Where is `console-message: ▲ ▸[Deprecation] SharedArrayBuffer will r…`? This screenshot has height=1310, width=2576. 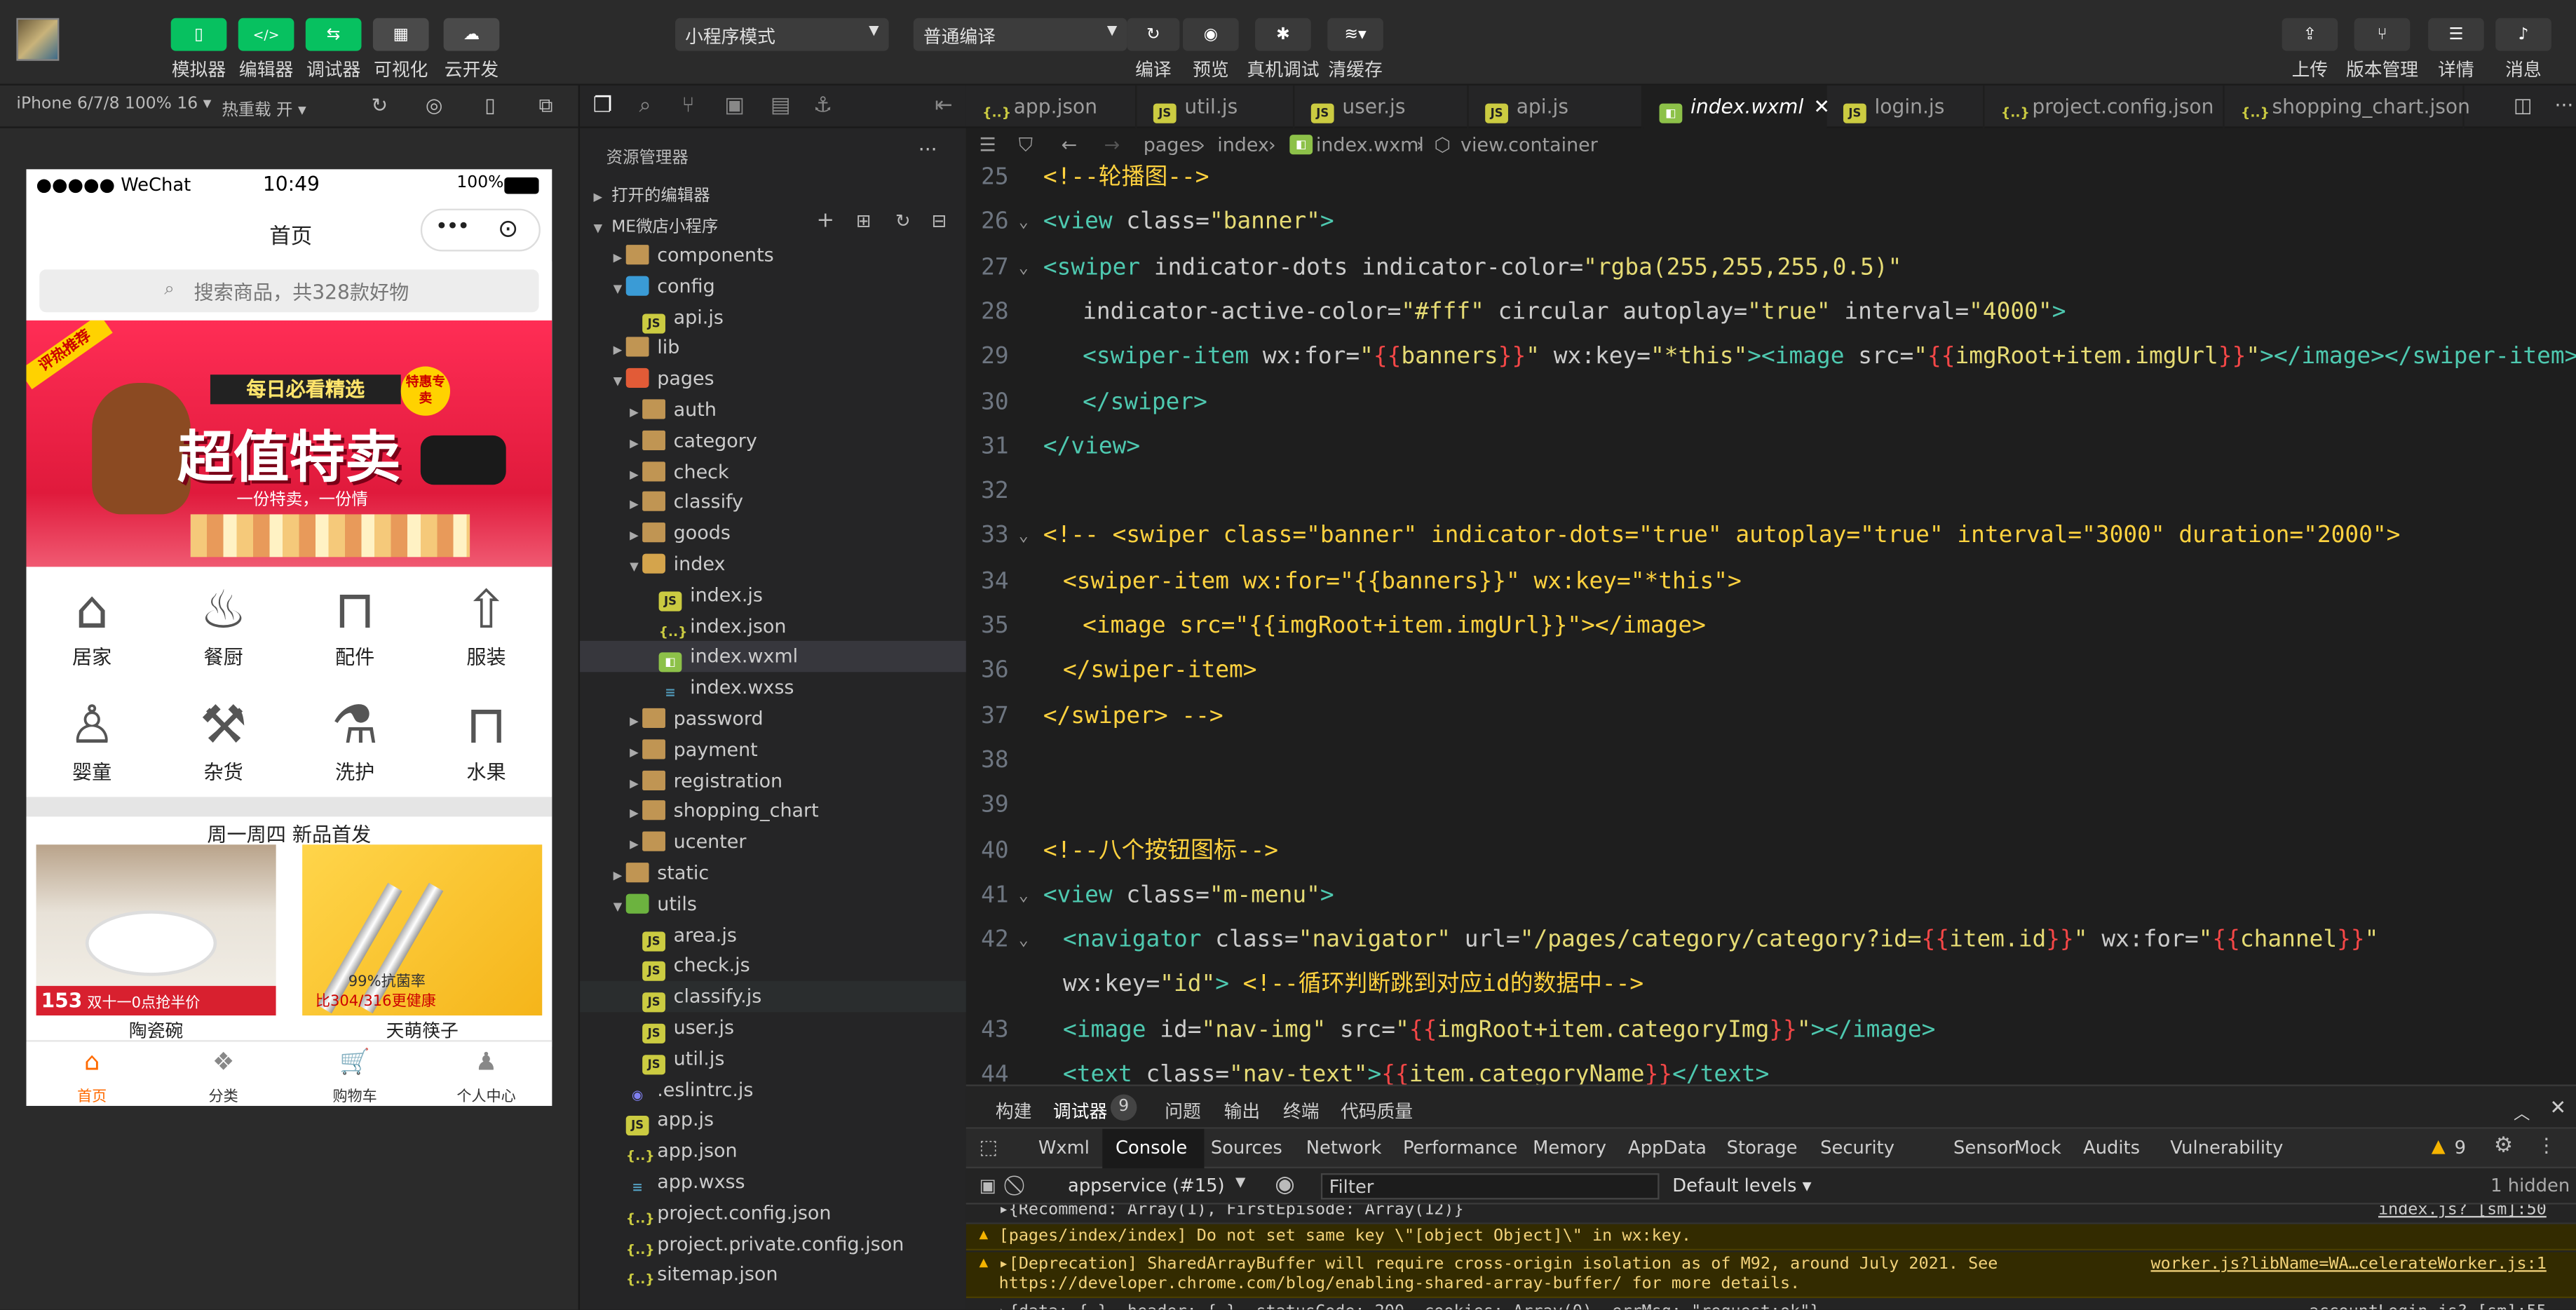 console-message: ▲ ▸[Deprecation] SharedArrayBuffer will r… is located at coordinates (1770, 1275).